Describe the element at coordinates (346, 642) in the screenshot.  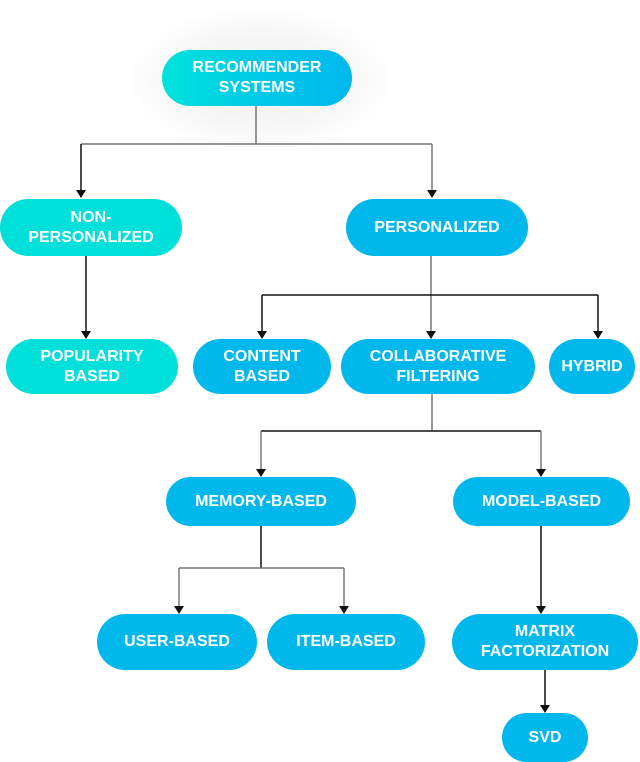
I see `node-item-based: ITEM-BASED` at that location.